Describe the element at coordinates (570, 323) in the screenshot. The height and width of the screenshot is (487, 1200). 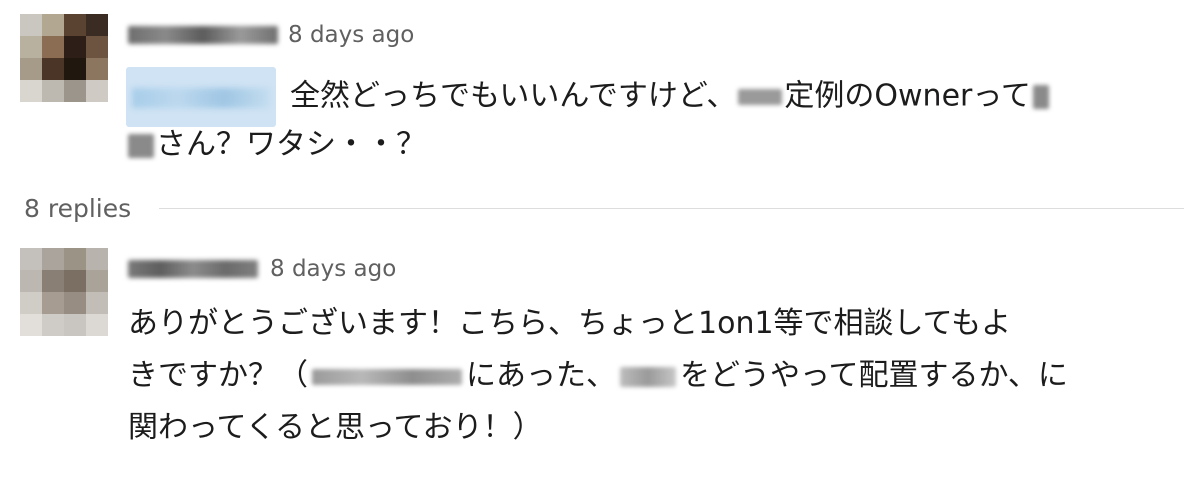
I see `message-text: ありがとうございます！こちら、ちょっと1on1等で相談してもよ` at that location.